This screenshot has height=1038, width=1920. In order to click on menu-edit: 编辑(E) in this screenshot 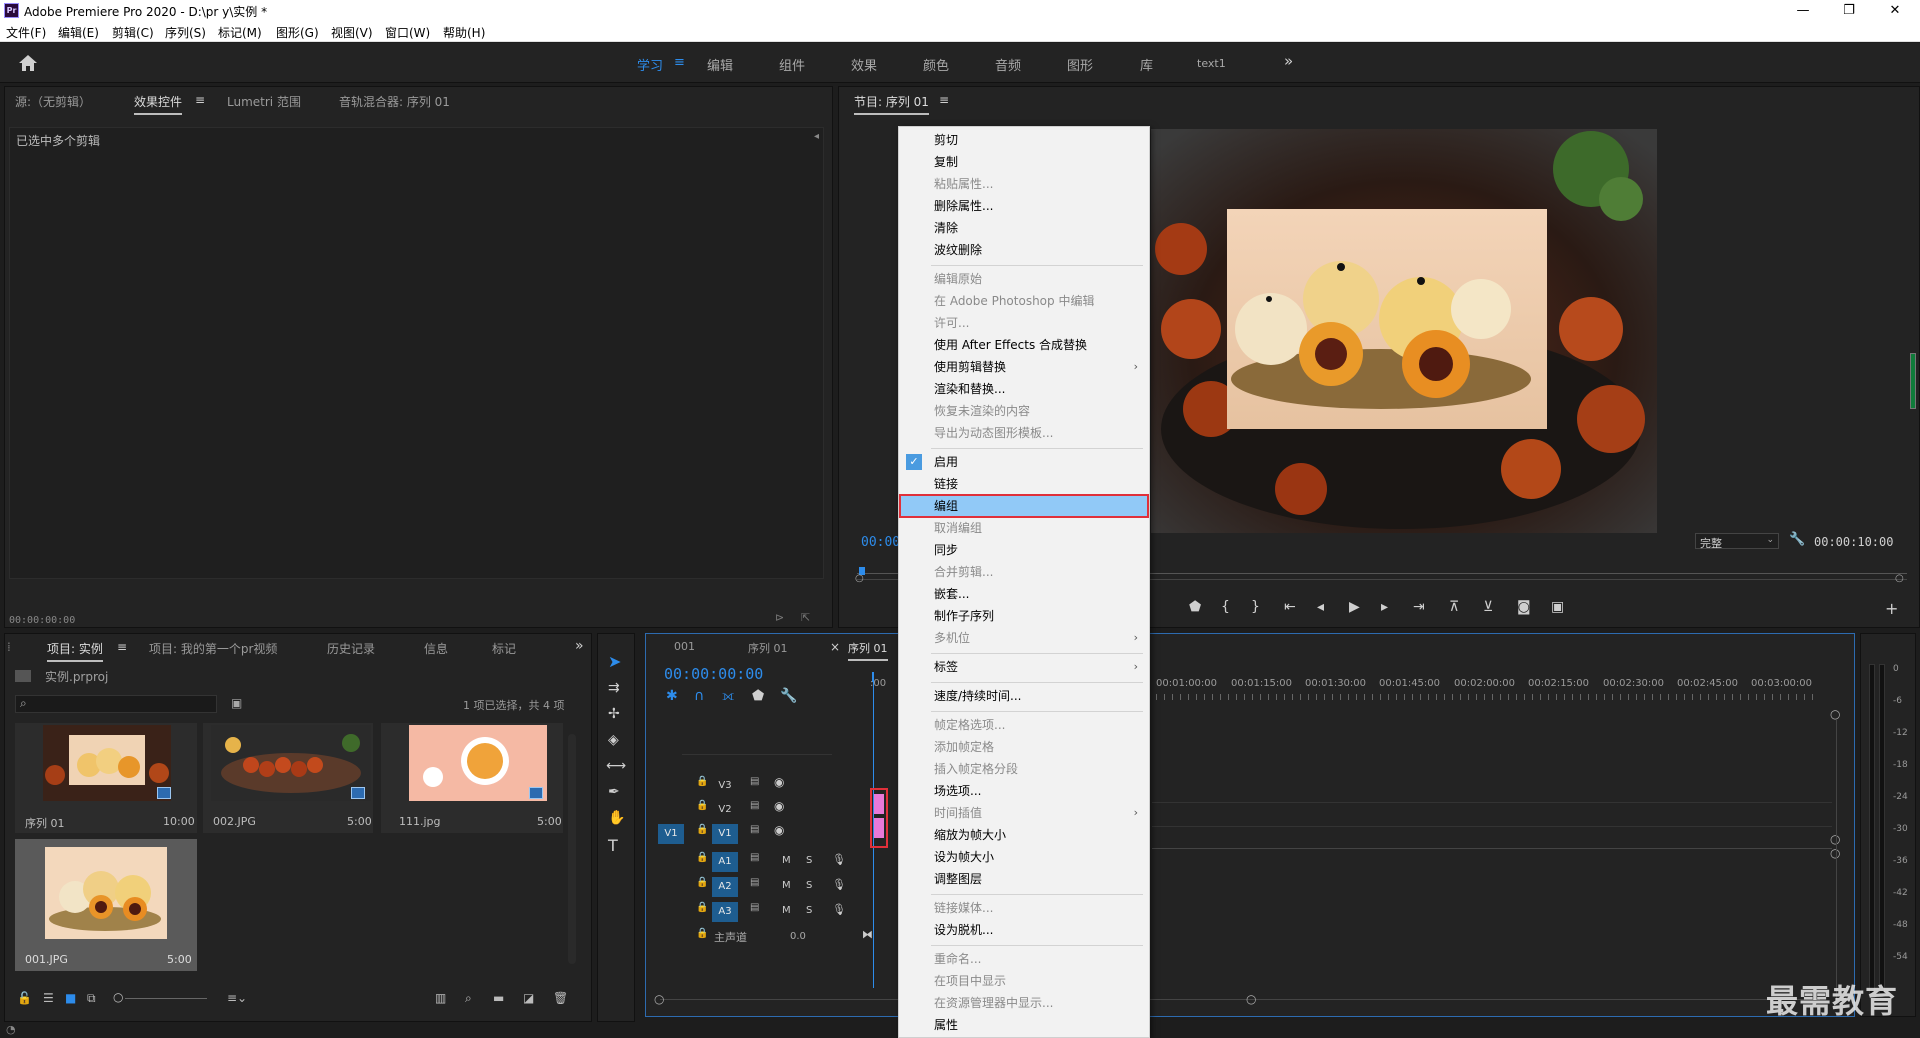, I will do `click(78, 32)`.